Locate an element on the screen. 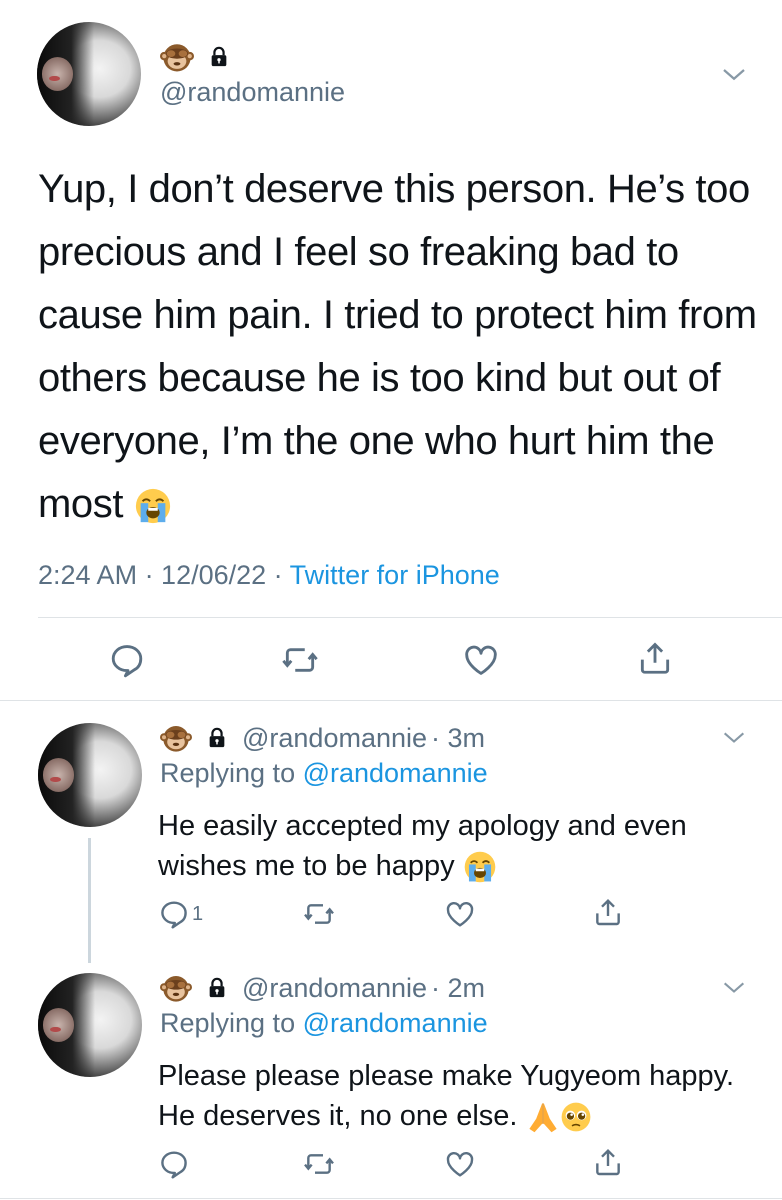 The width and height of the screenshot is (782, 1200). client-link: Twitter for iPhone is located at coordinates (395, 575).